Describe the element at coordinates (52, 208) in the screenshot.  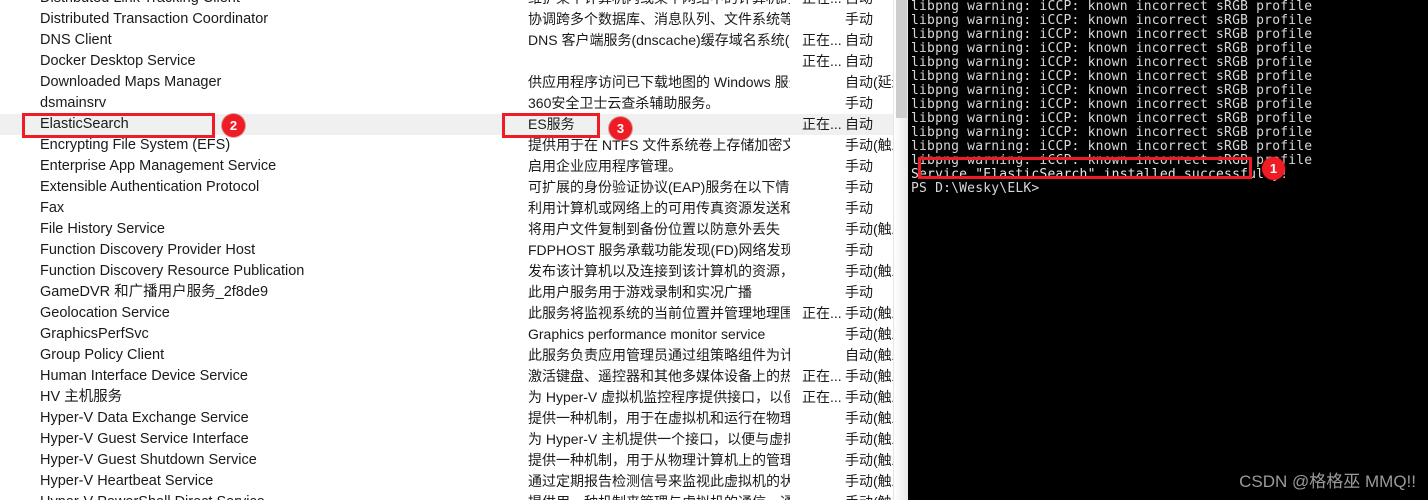
I see `service-name-label: Fax` at that location.